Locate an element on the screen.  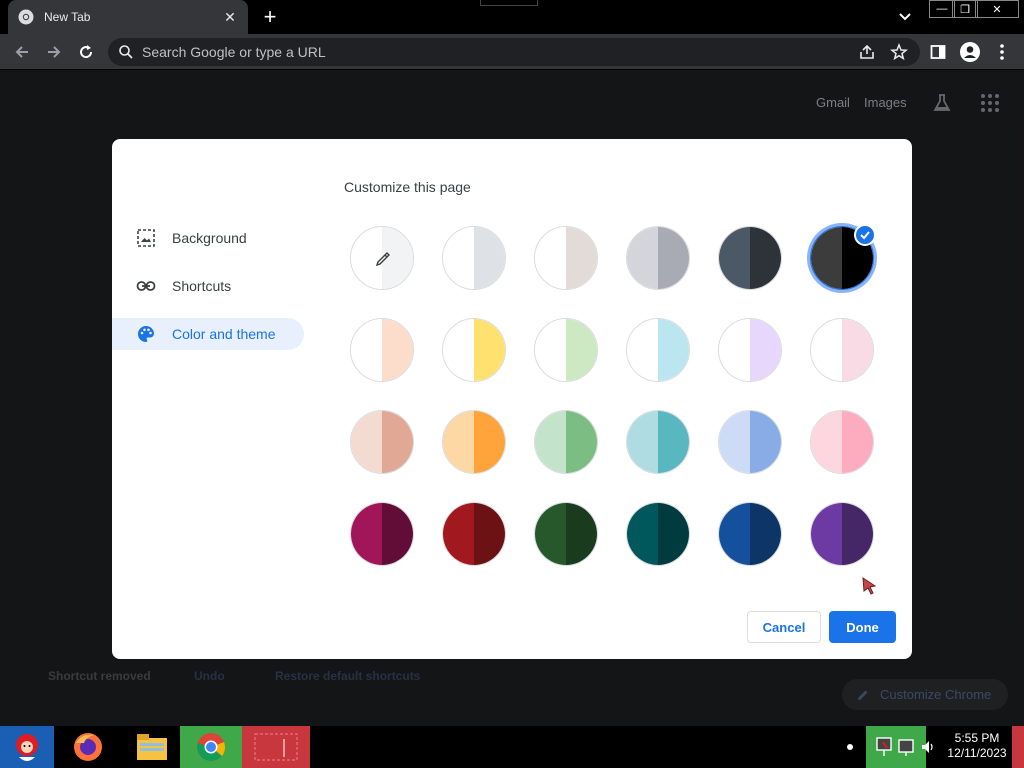
theme-swatch-light-blue is located at coordinates (750, 442).